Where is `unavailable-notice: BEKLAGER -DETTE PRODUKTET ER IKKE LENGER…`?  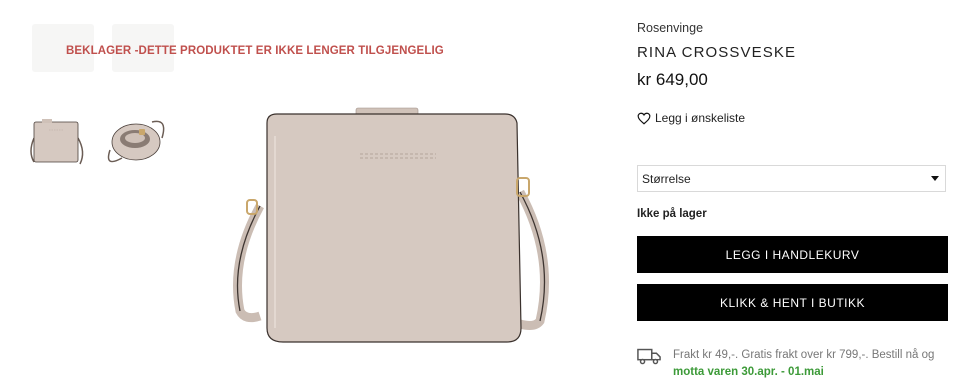
unavailable-notice: BEKLAGER -DETTE PRODUKTET ER IKKE LENGER… is located at coordinates (255, 51).